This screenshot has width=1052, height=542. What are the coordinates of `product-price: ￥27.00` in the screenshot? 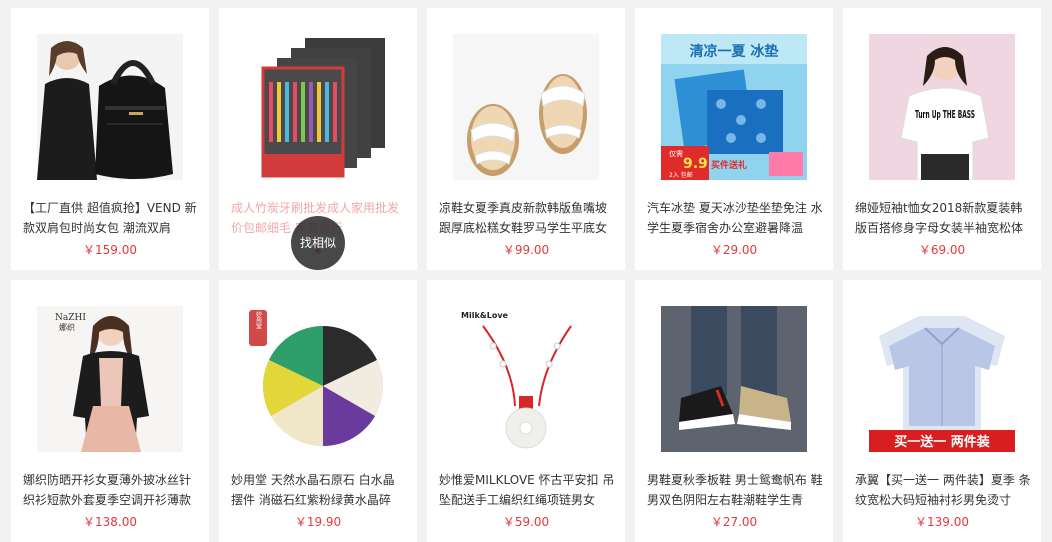 It's located at (734, 522).